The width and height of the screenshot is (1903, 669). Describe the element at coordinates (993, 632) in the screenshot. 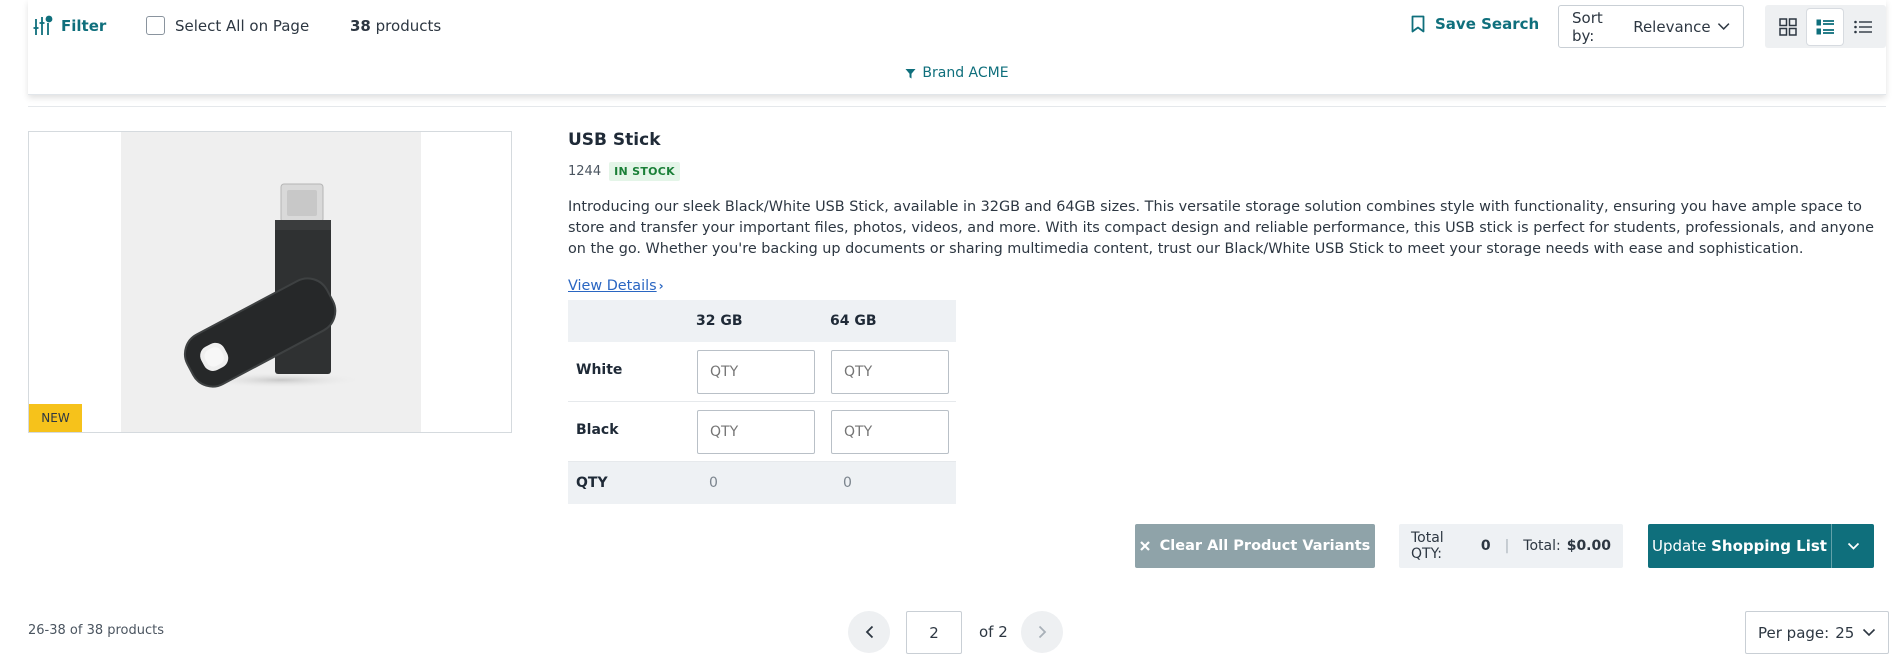

I see `page-of-total: of 2` at that location.